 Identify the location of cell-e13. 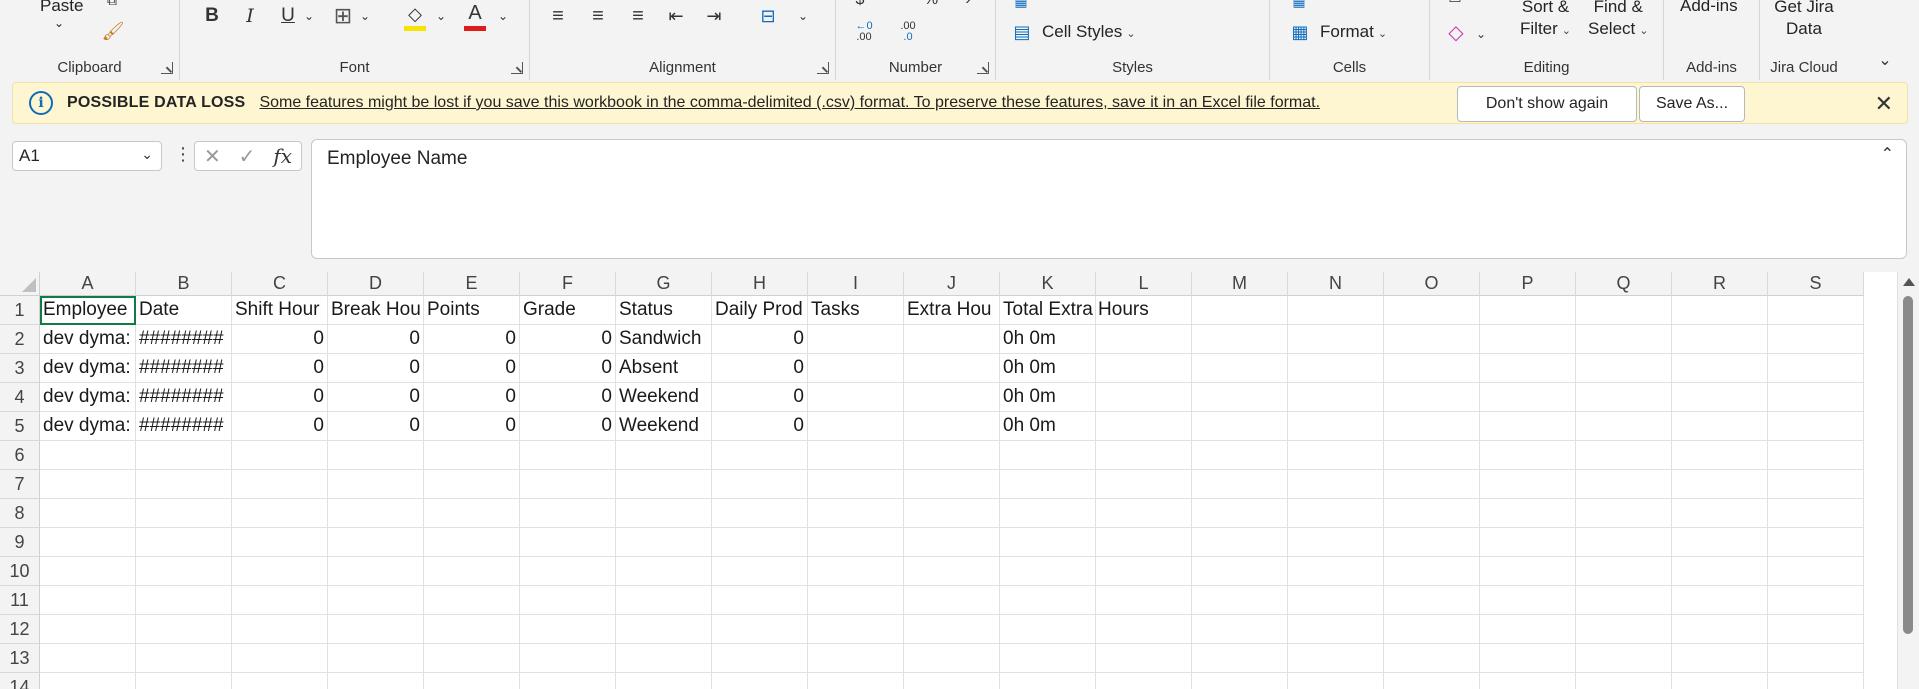
(472, 658).